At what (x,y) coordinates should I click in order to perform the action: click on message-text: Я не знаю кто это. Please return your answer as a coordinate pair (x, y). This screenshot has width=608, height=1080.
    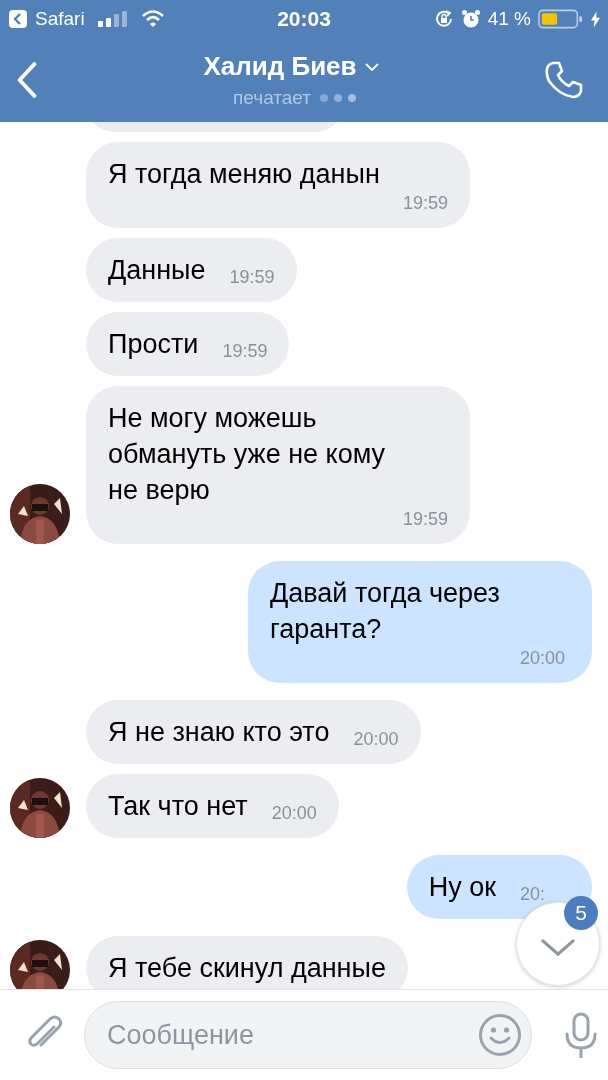
    Looking at the image, I should click on (219, 732).